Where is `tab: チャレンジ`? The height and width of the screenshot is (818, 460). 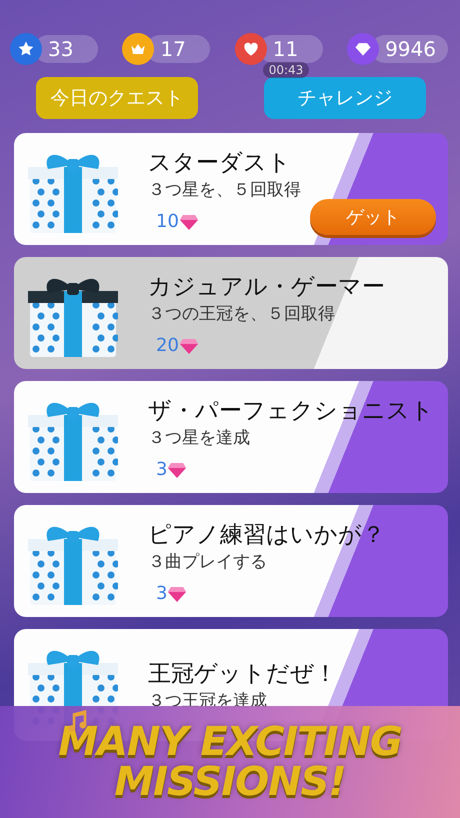 tab: チャレンジ is located at coordinates (345, 98).